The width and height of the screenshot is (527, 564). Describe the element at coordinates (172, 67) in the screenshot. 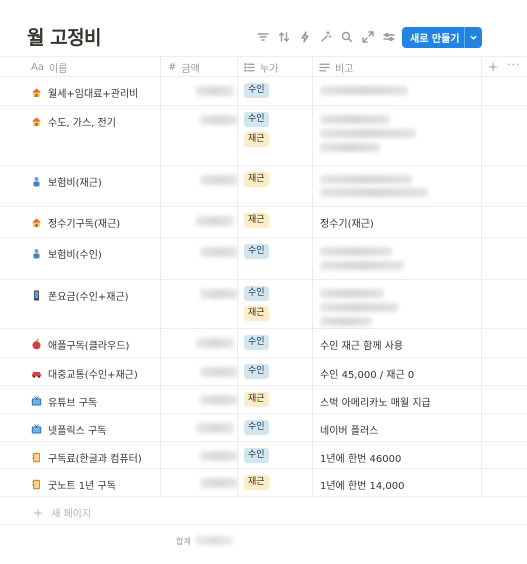

I see `number-property-icon: #` at that location.